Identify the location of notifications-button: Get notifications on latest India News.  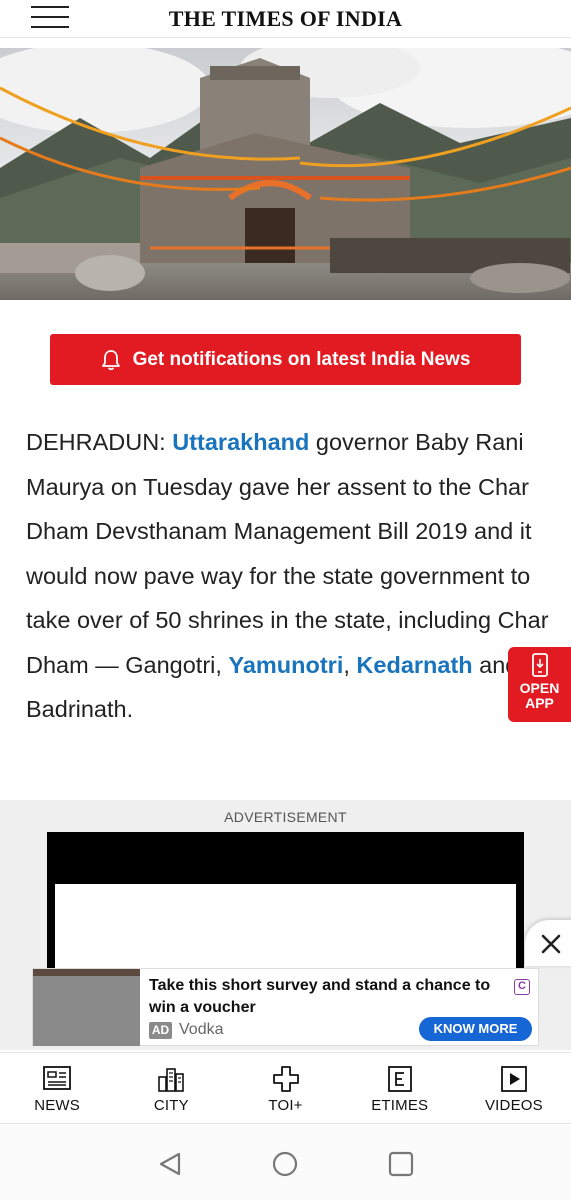
(285, 359).